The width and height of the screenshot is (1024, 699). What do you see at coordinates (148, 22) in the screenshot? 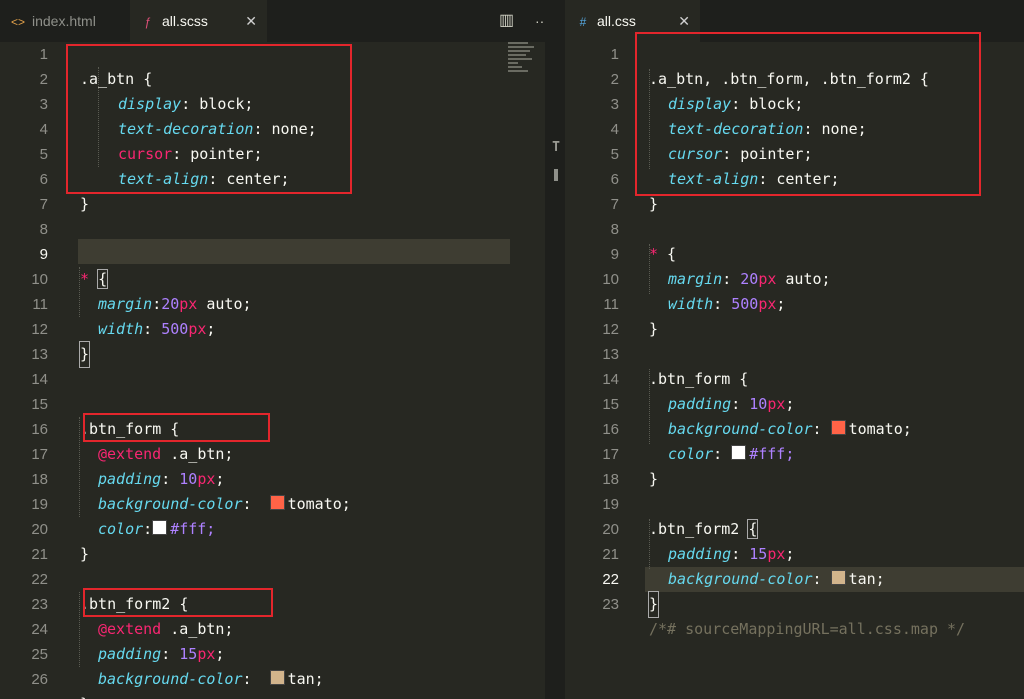
I see `scss-file-icon: ƒ` at bounding box center [148, 22].